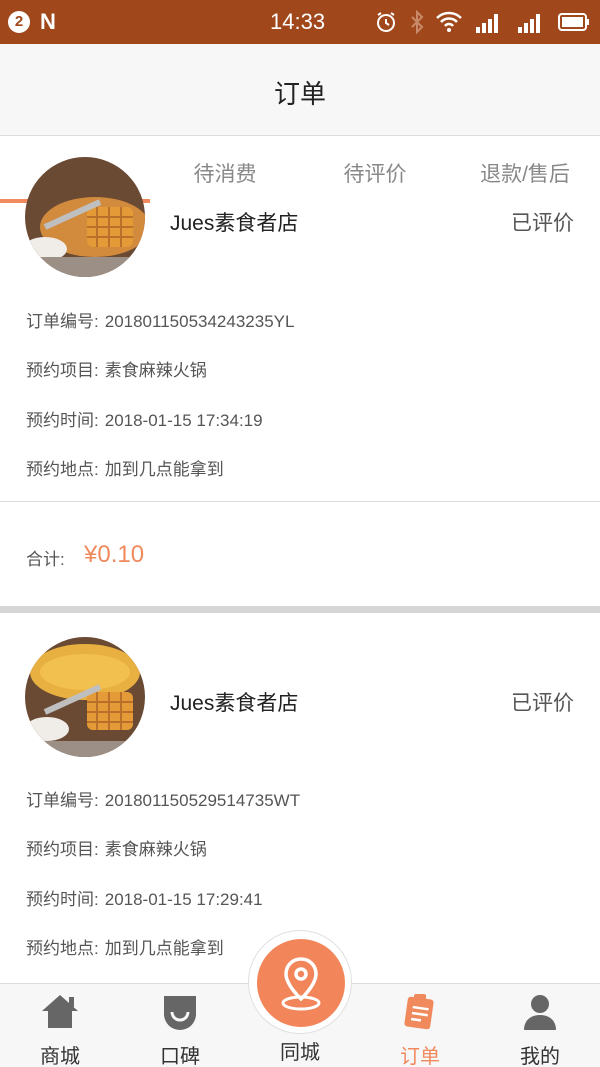 The image size is (600, 1067). Describe the element at coordinates (540, 1056) in the screenshot. I see `nav-label-mine: 我的` at that location.